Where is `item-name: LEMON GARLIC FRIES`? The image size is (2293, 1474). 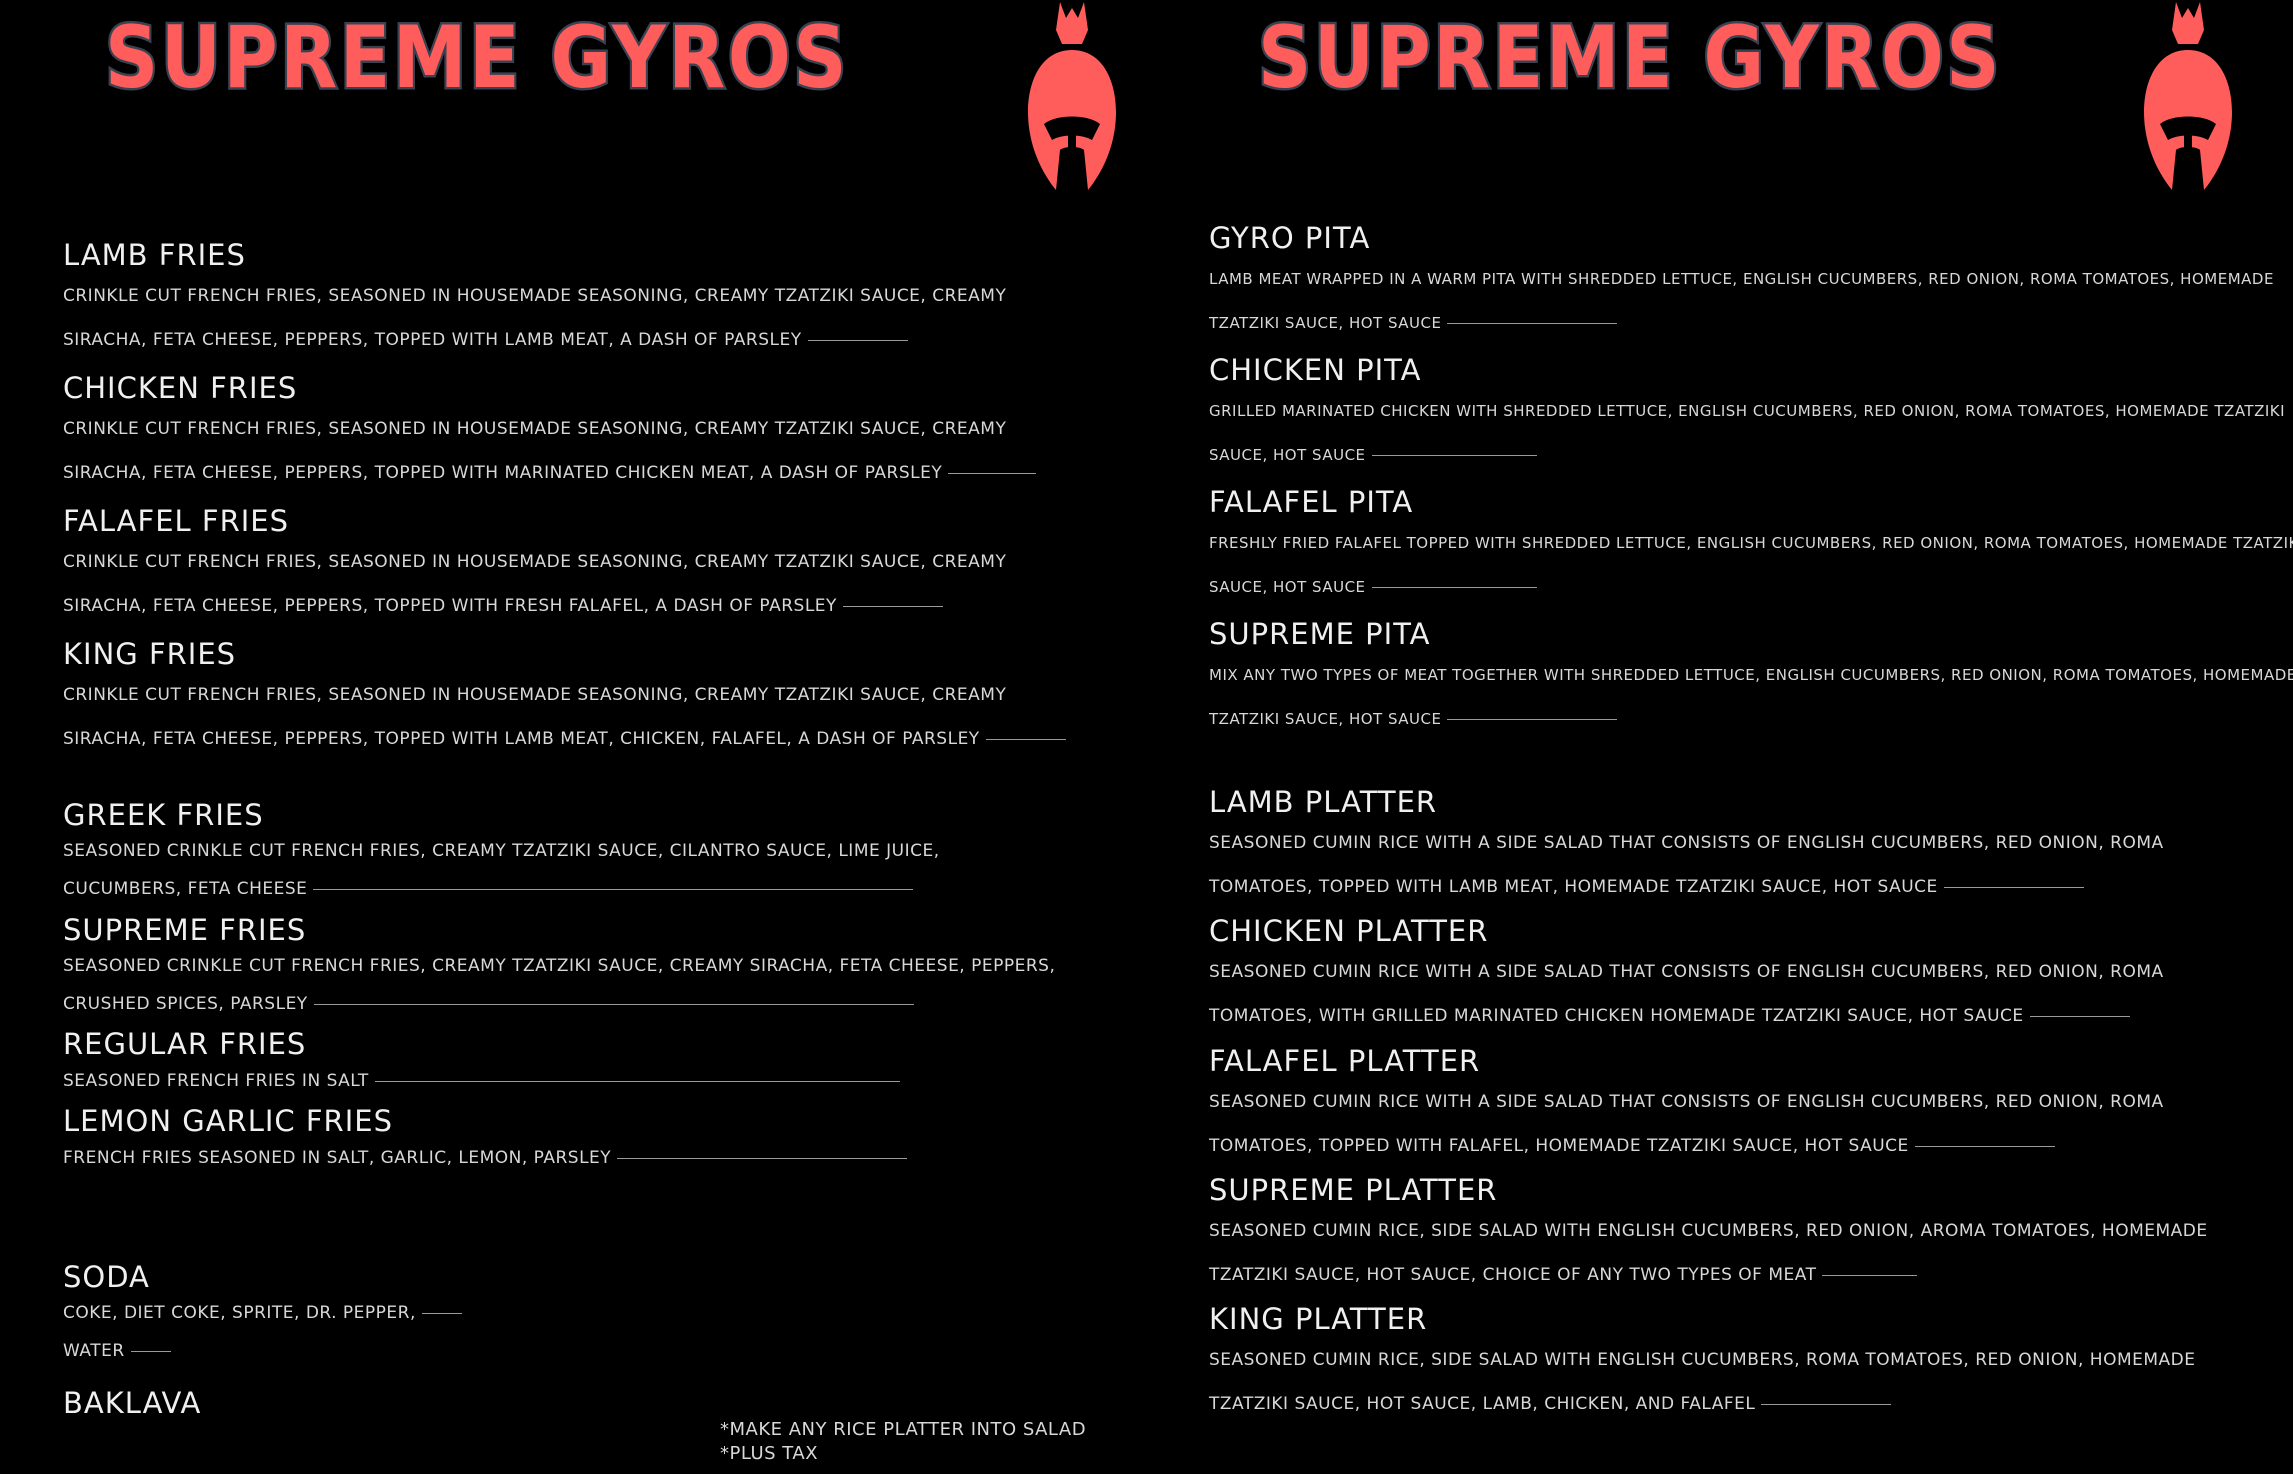 item-name: LEMON GARLIC FRIES is located at coordinates (228, 1121).